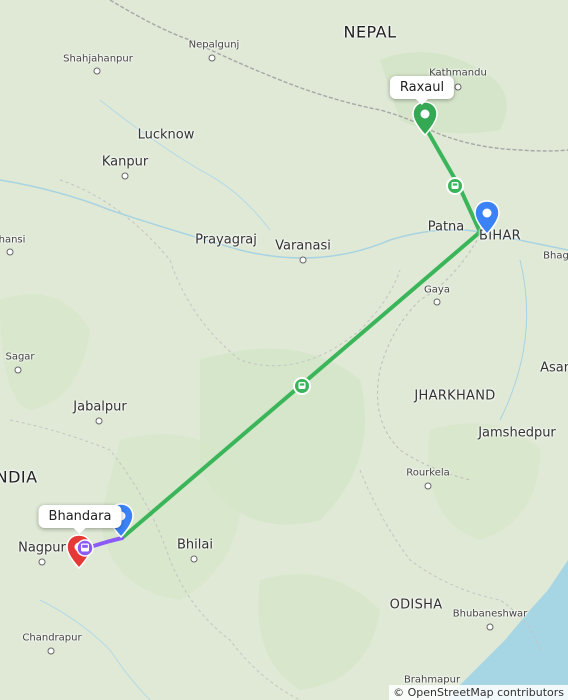 Image resolution: width=568 pixels, height=700 pixels. What do you see at coordinates (80, 519) in the screenshot?
I see `bhandara-callout: Bhandara` at bounding box center [80, 519].